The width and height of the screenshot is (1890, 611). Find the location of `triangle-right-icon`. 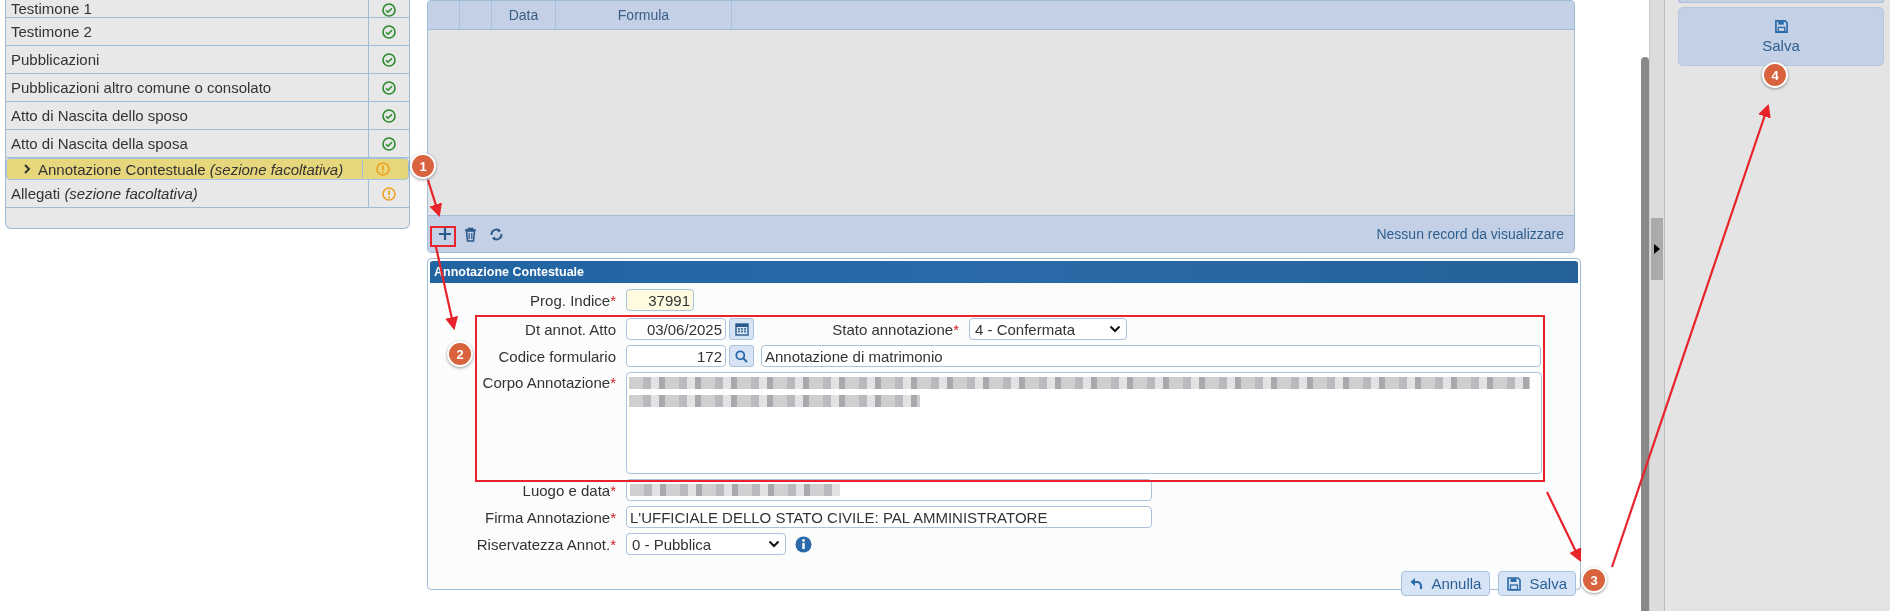

triangle-right-icon is located at coordinates (1657, 249).